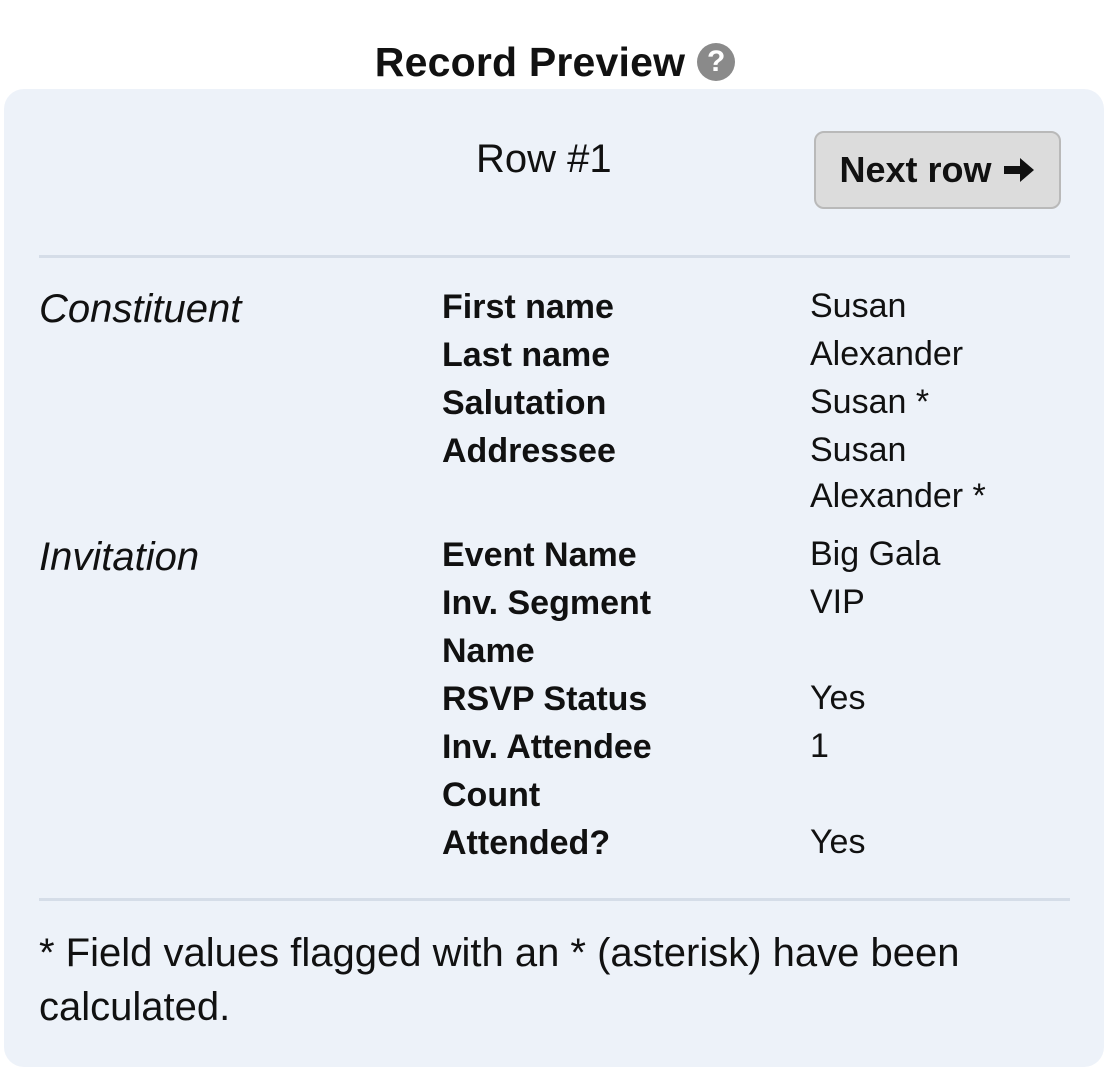 This screenshot has width=1110, height=1068. What do you see at coordinates (539, 555) in the screenshot?
I see `field-label-event-name: Event Name` at bounding box center [539, 555].